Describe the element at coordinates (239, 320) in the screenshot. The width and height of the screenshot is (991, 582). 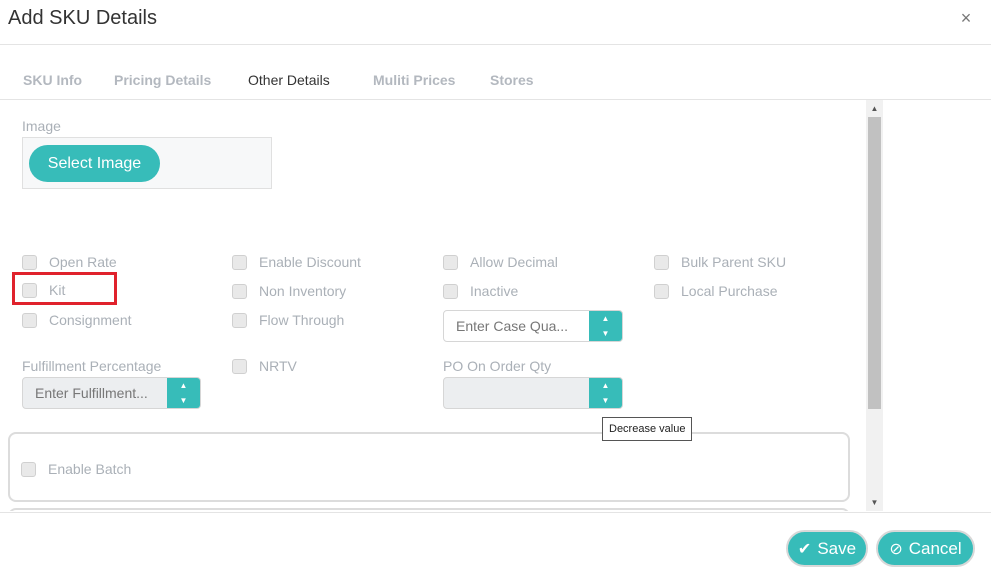
I see `flow-through-checkbox` at that location.